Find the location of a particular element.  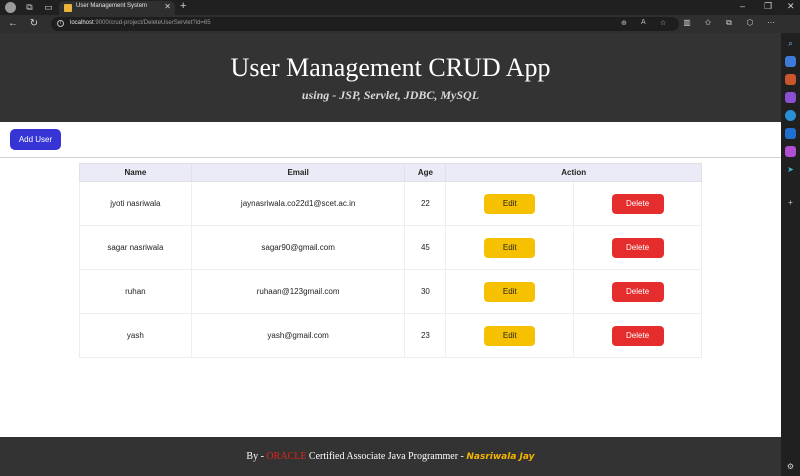

back-icon: ← is located at coordinates (13, 24).